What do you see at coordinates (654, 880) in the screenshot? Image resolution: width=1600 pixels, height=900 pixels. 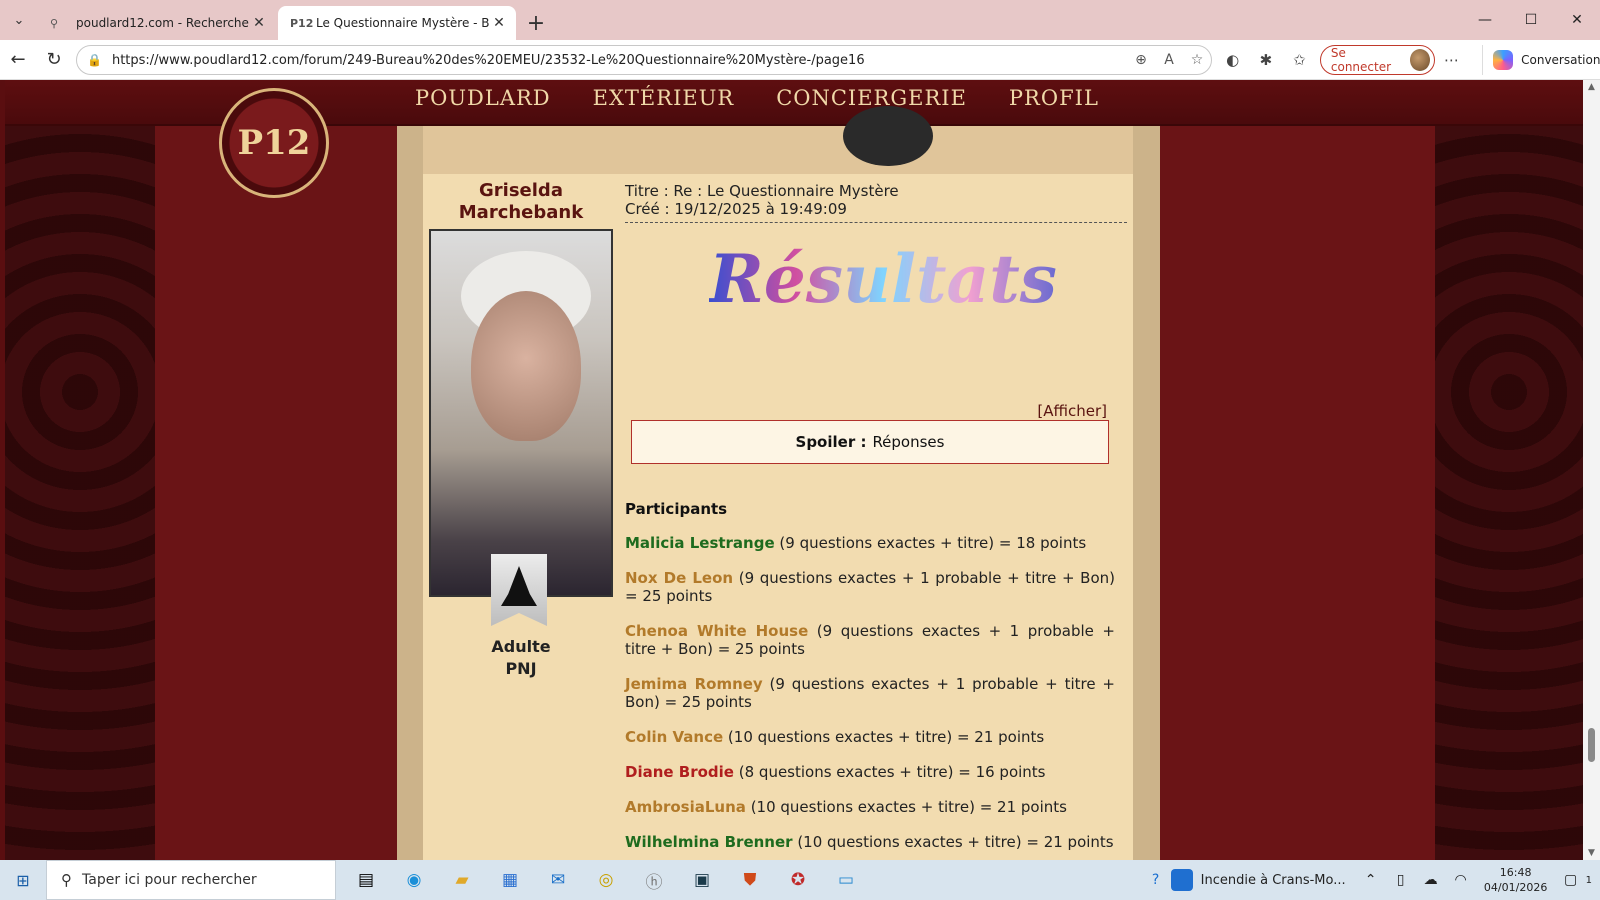 I see `hp-icon: ⓗ` at bounding box center [654, 880].